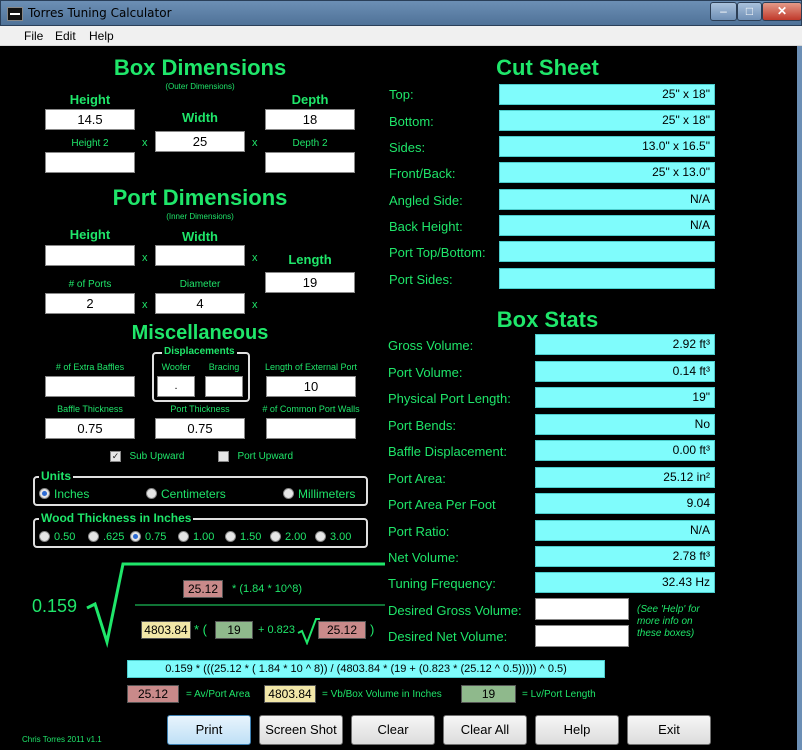 The image size is (802, 750). Describe the element at coordinates (196, 537) in the screenshot. I see `wood-radio-100: 1.00` at that location.